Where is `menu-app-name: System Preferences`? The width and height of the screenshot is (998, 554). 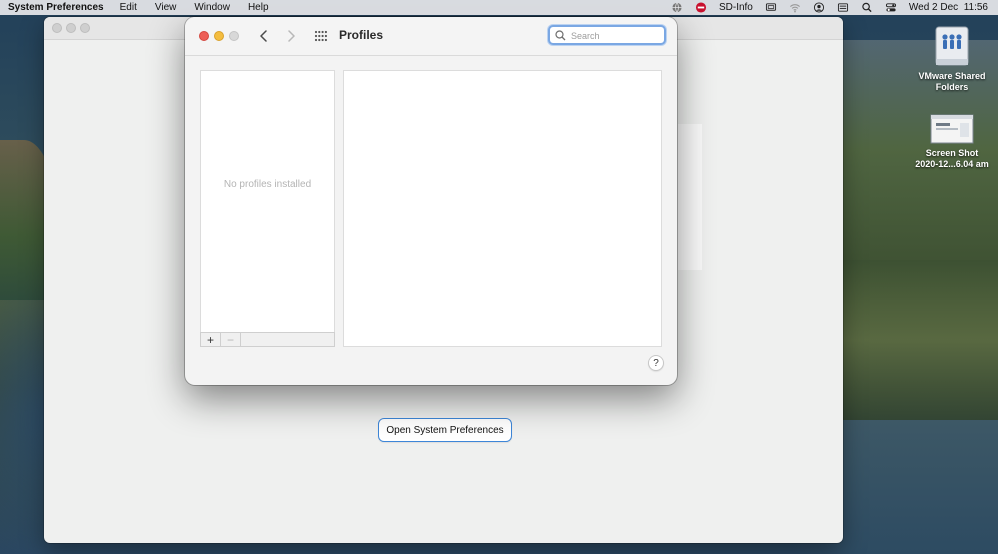 menu-app-name: System Preferences is located at coordinates (56, 7).